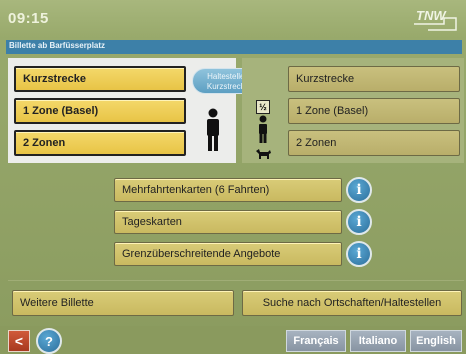  I want to click on back-arrow-icon: <, so click(19, 341).